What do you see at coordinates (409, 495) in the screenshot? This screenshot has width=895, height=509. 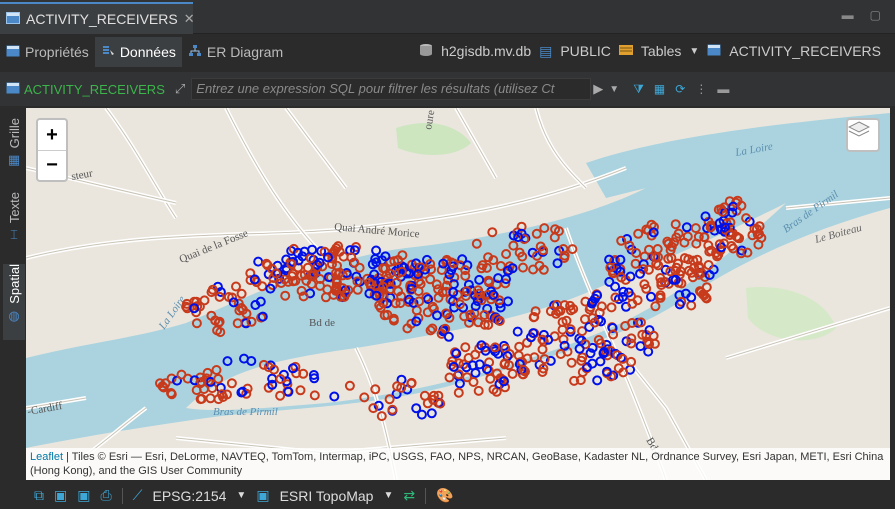 I see `swap-icon: ⇄` at bounding box center [409, 495].